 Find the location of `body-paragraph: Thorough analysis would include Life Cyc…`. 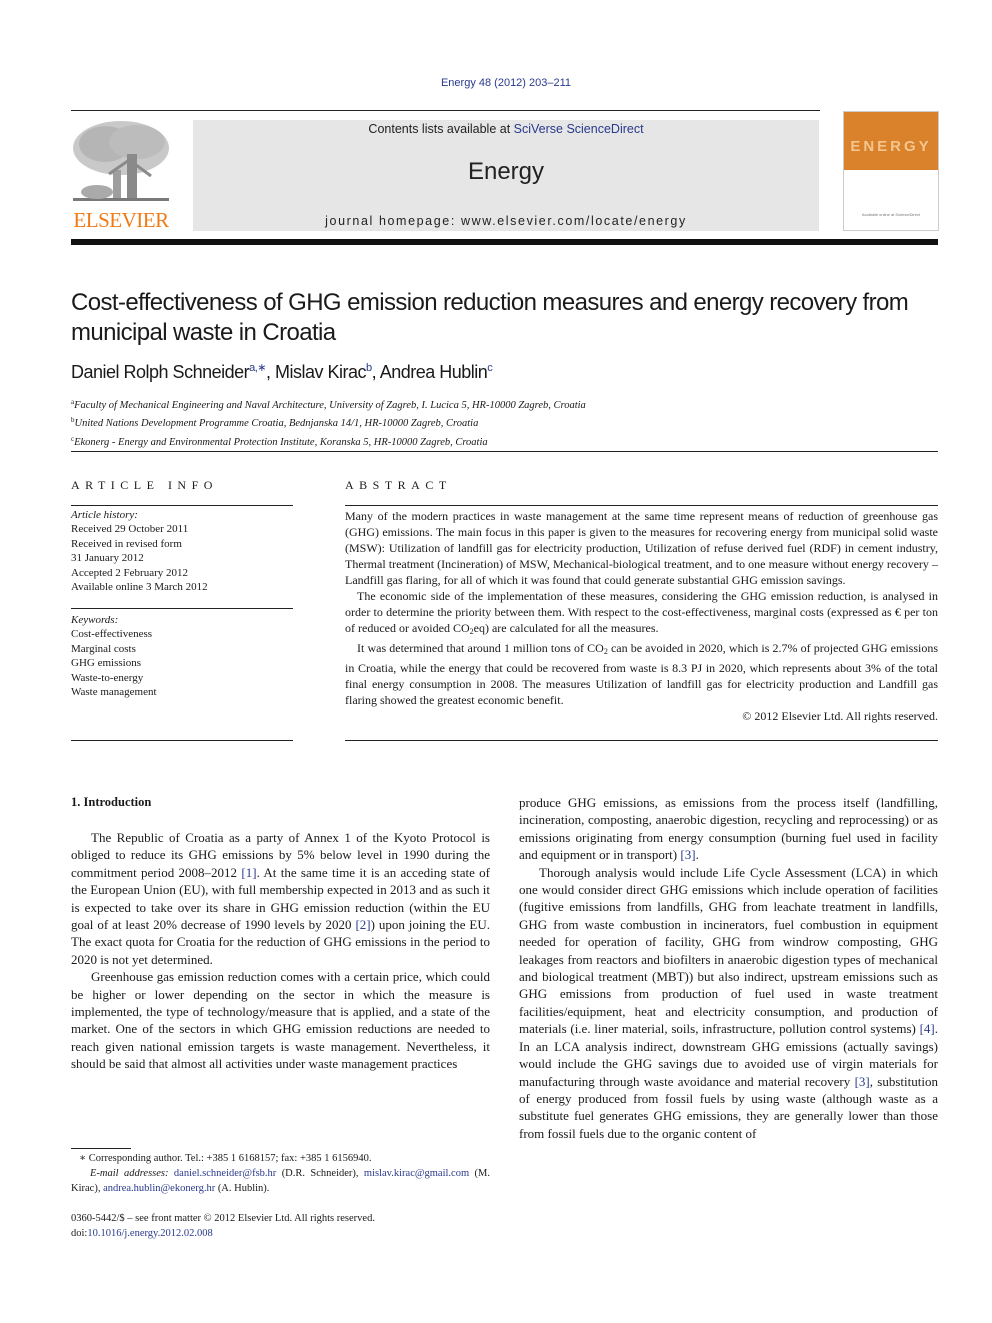

body-paragraph: Thorough analysis would include Life Cyc… is located at coordinates (728, 1003).